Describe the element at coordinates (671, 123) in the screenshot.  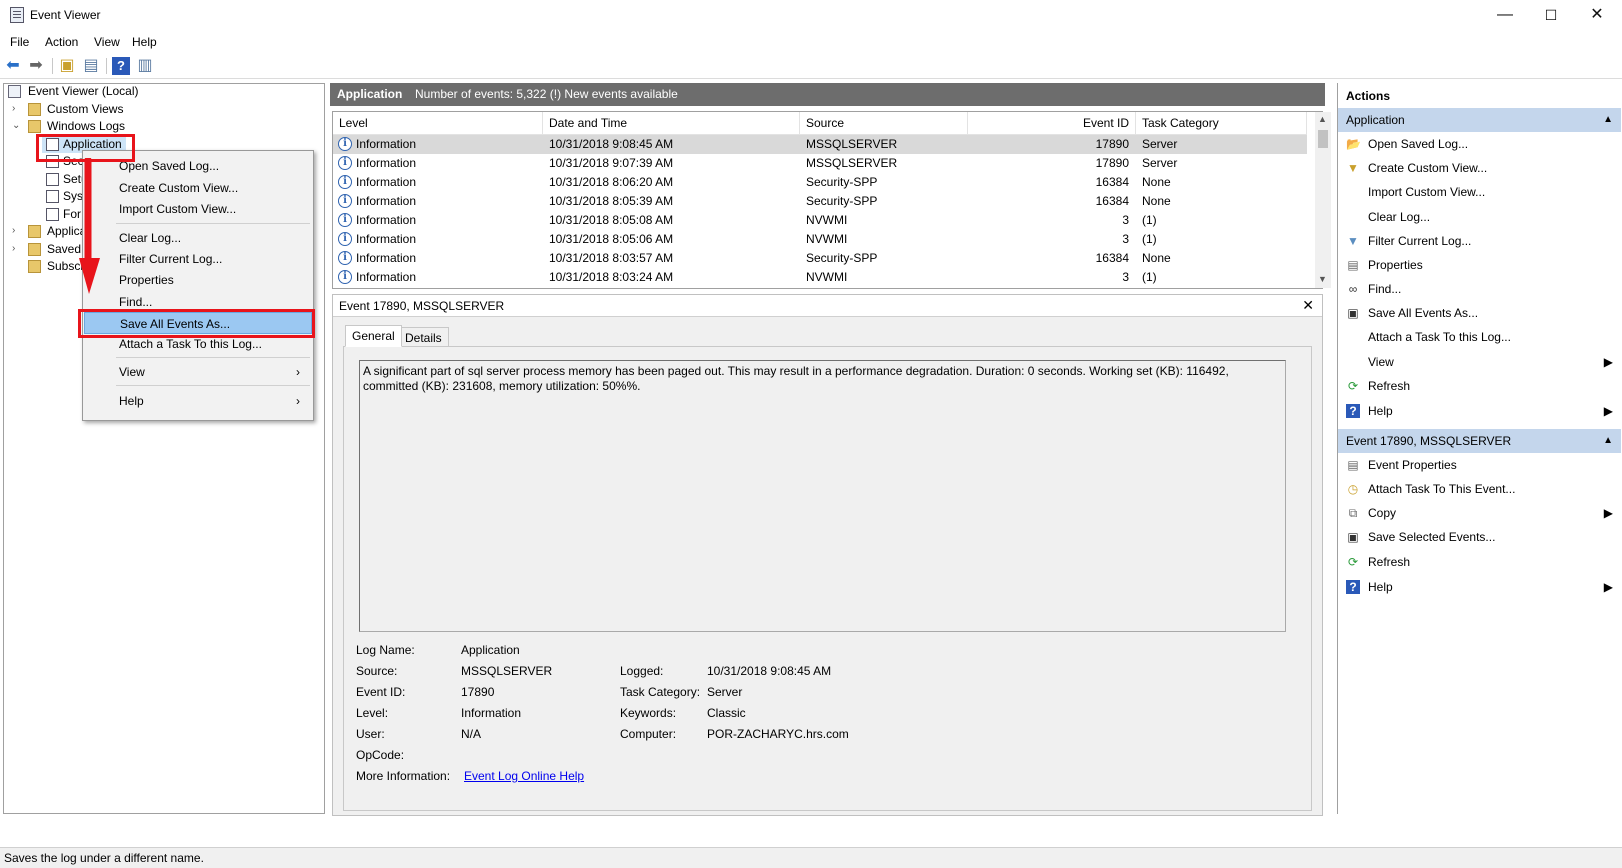
I see `column-header-date-time: Date and Time` at that location.